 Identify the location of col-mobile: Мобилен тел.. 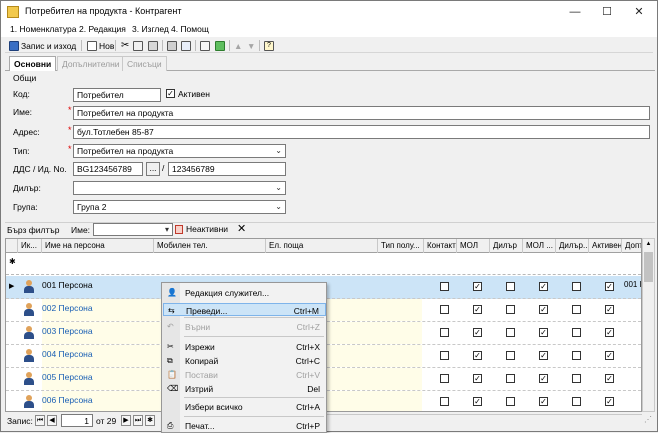
(210, 246).